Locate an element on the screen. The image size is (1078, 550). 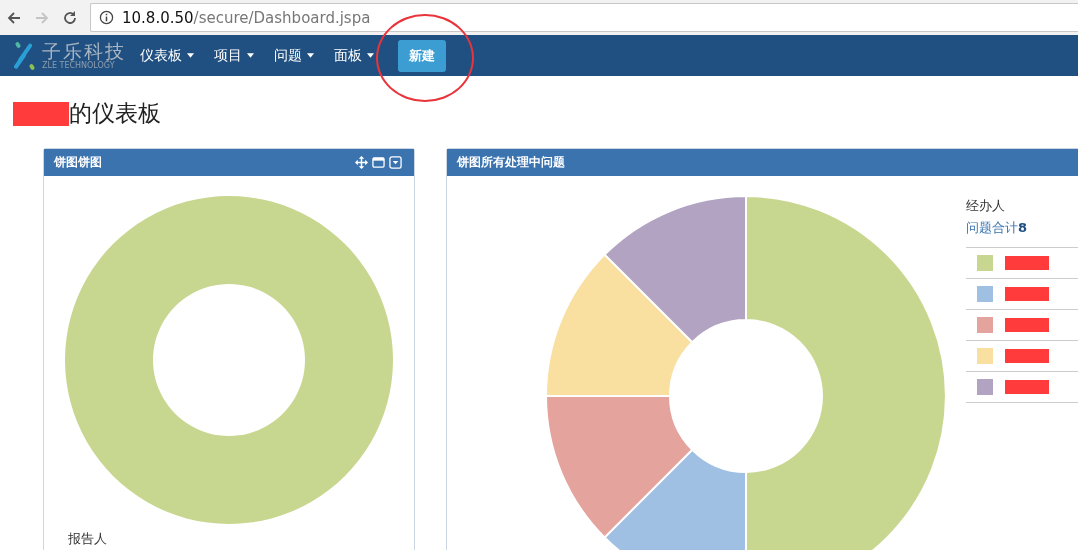
issue-total: 问题合计8 is located at coordinates (1022, 228).